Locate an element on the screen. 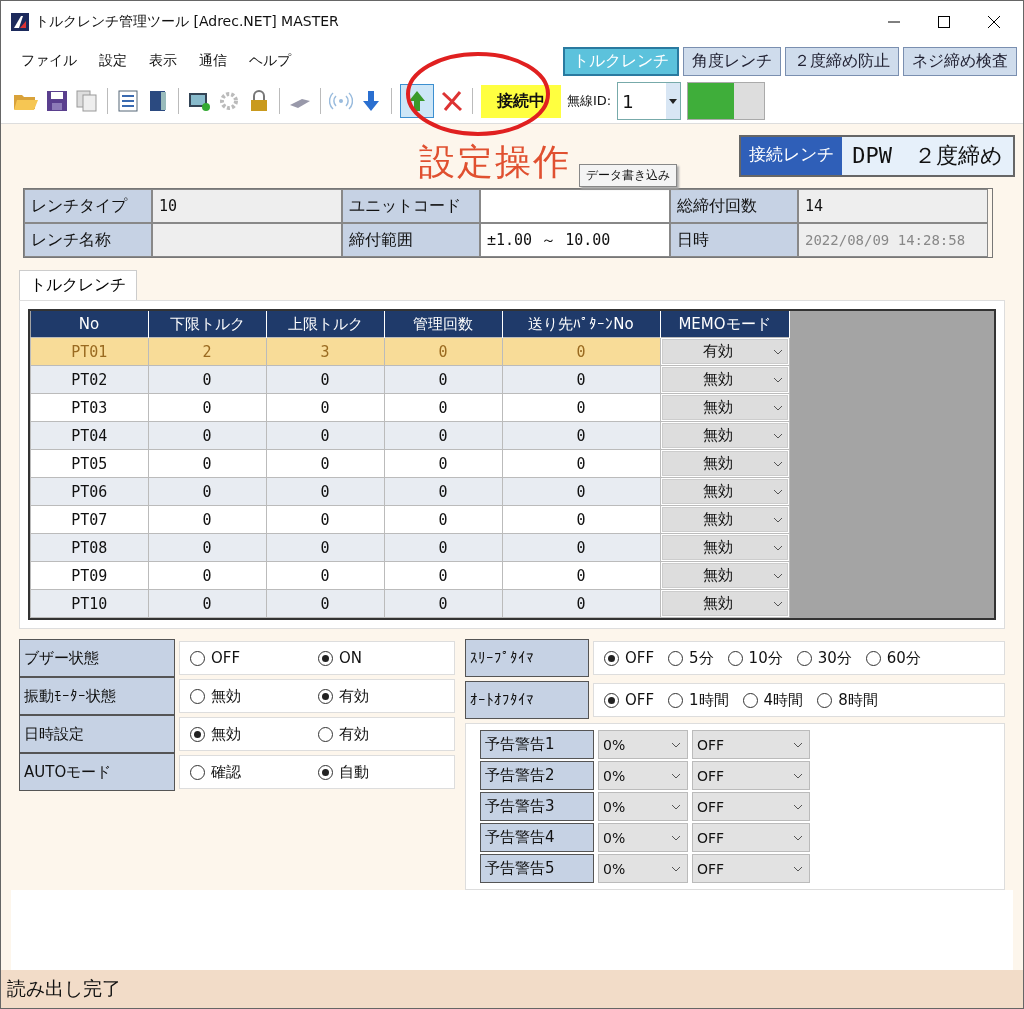 This screenshot has height=1009, width=1024. table-row: PT05 0 0 0 0 無効 is located at coordinates (409, 463).